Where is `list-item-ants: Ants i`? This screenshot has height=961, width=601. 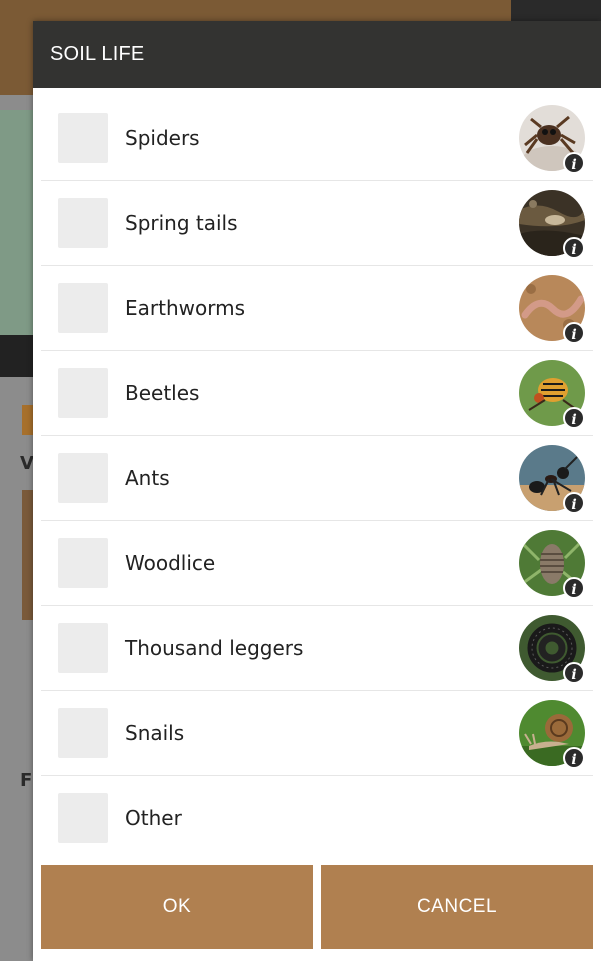
list-item-ants: Ants i is located at coordinates (317, 478).